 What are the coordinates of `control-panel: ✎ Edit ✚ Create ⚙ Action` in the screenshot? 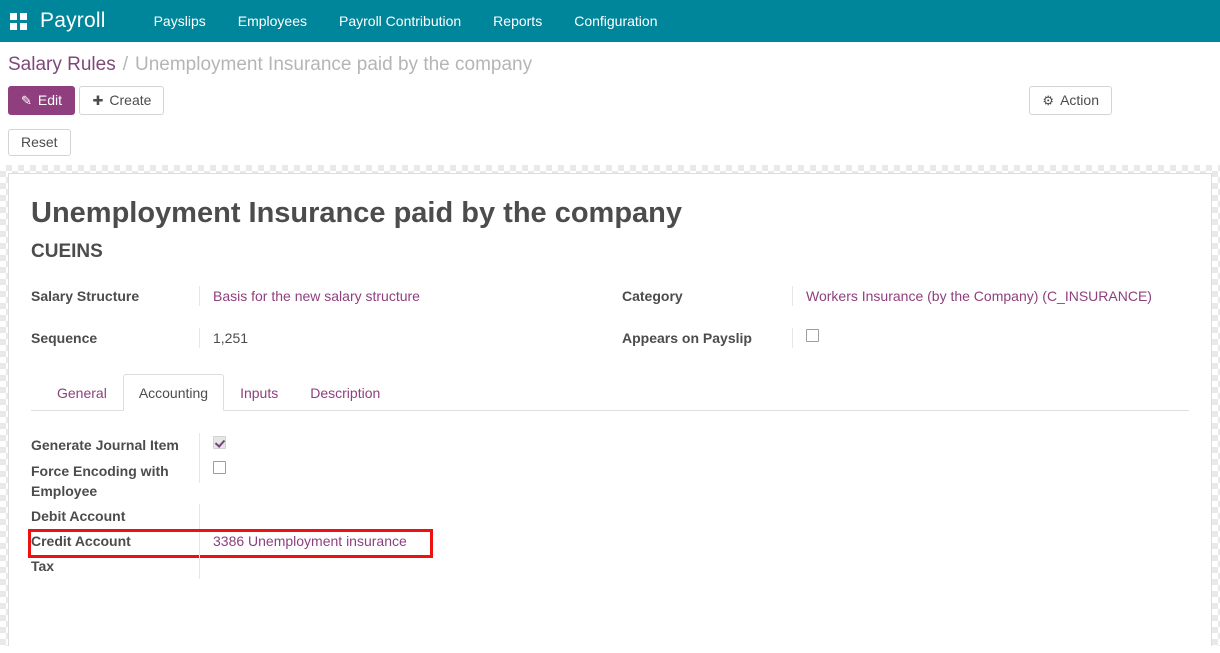 It's located at (610, 104).